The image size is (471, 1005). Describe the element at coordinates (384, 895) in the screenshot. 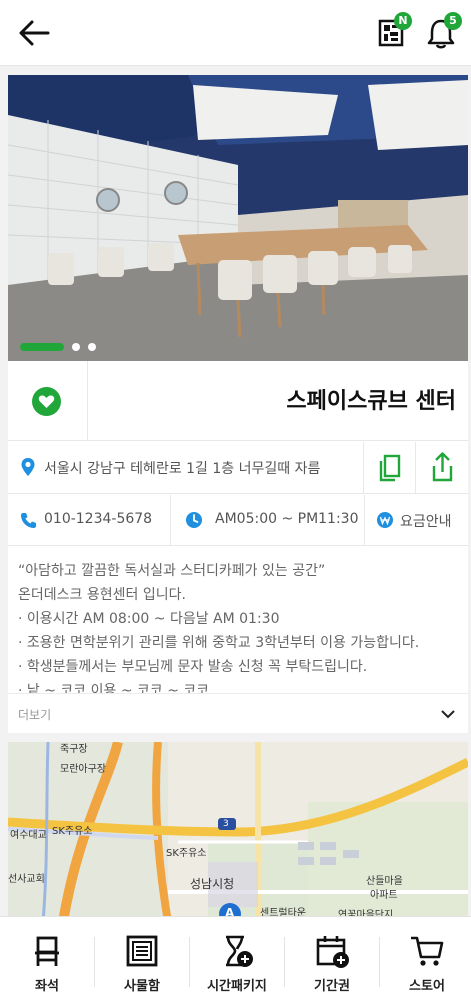

I see `map-label: 아파트` at that location.